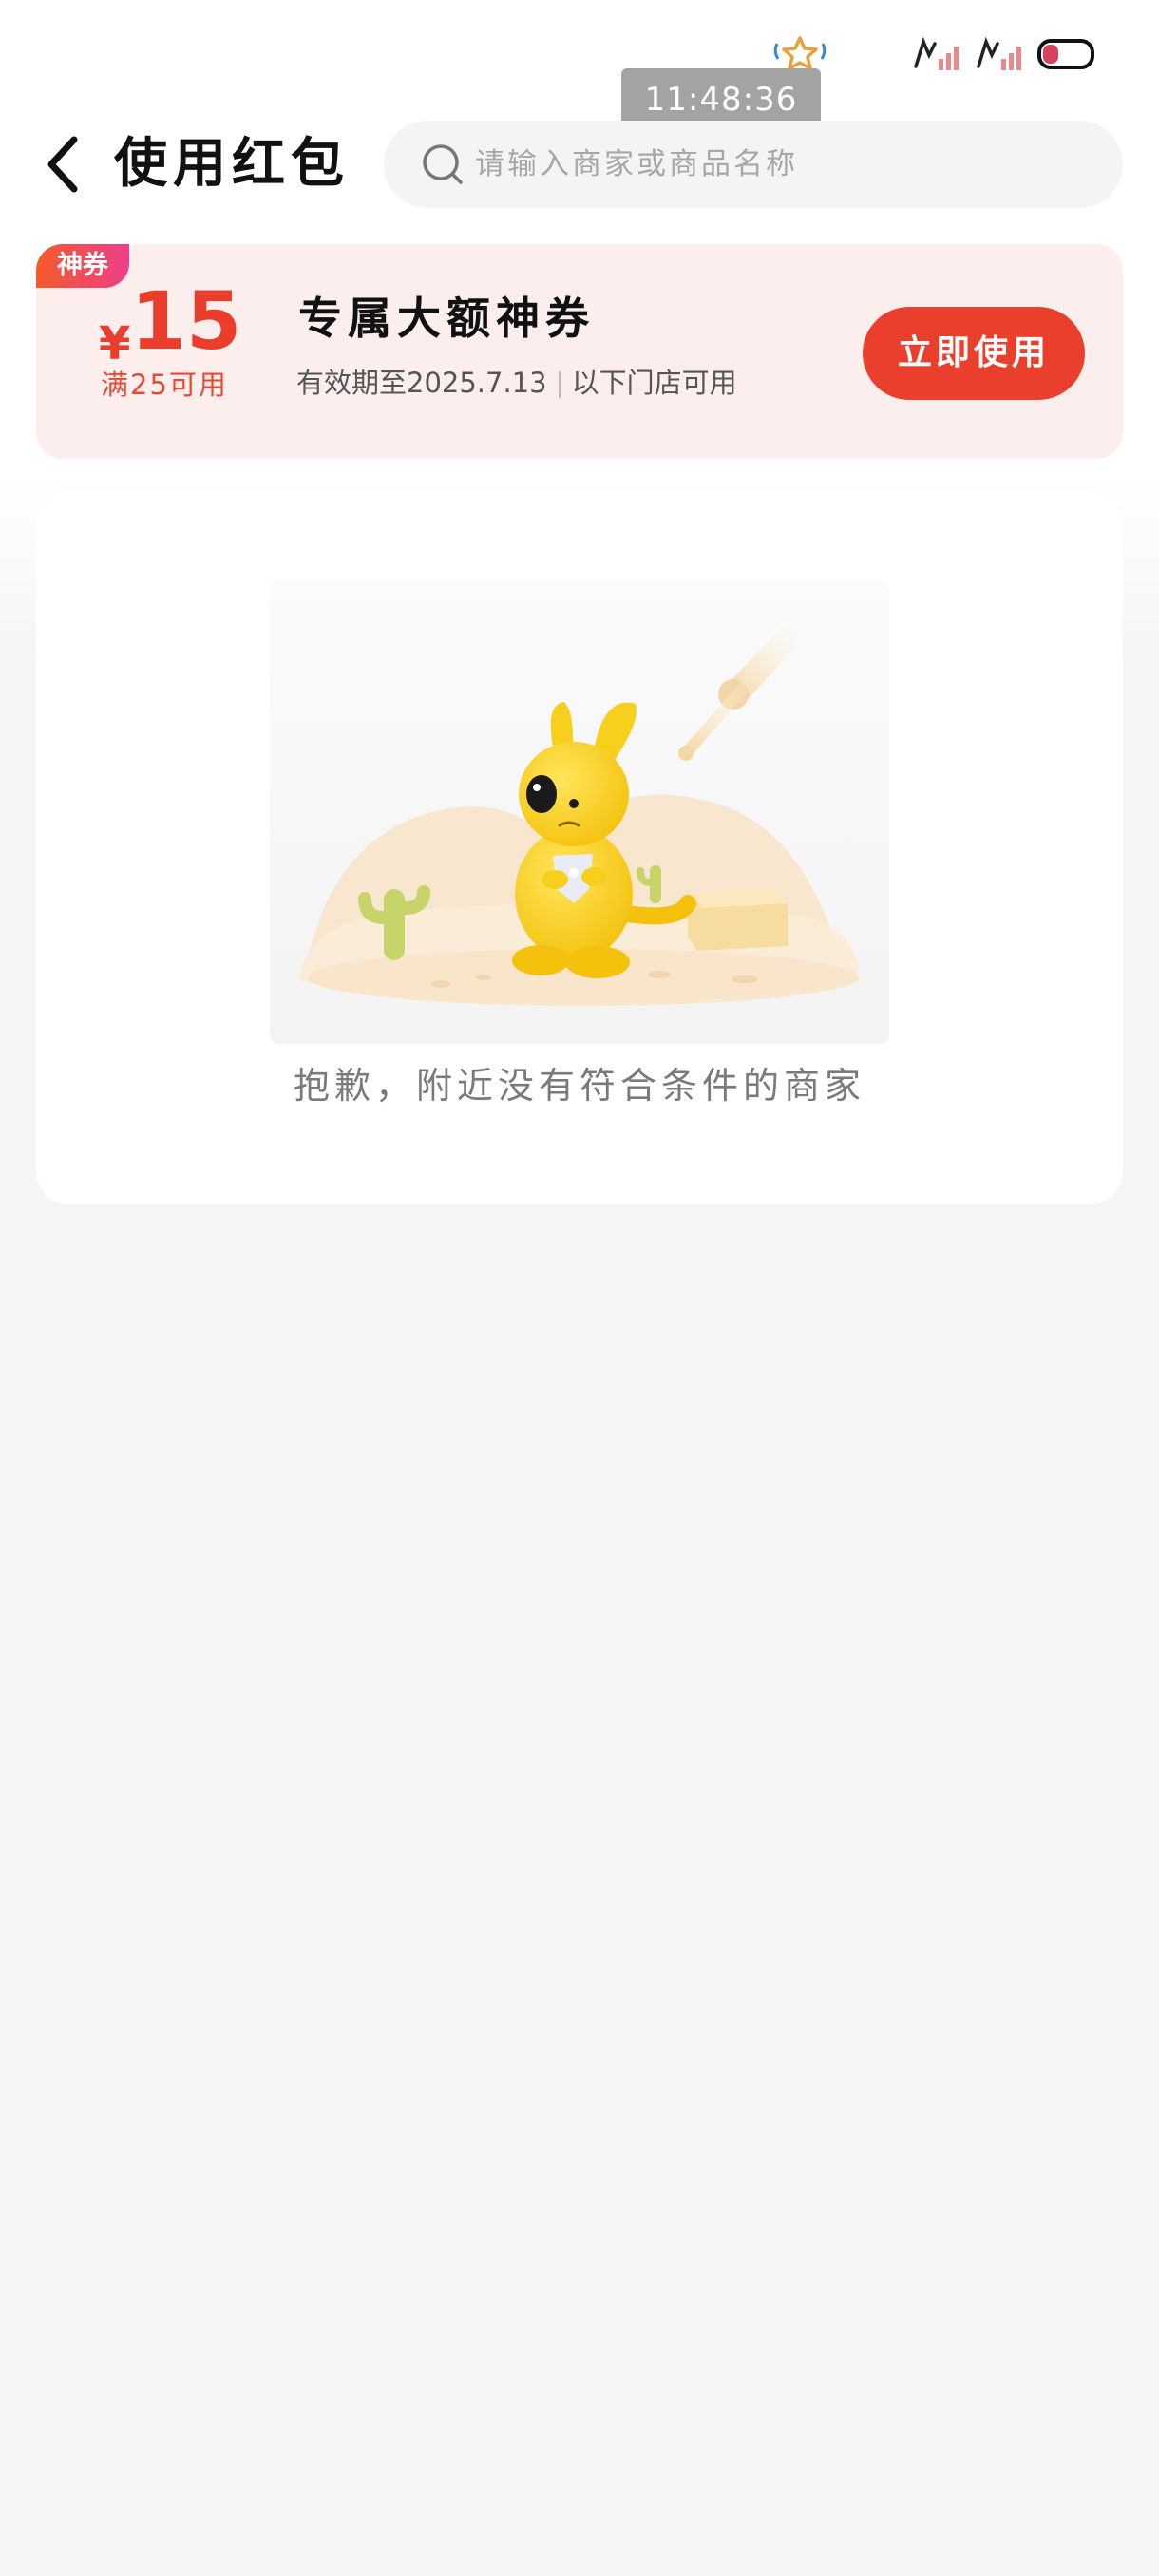 This screenshot has width=1159, height=2576. I want to click on use-now-button: 立即使用, so click(974, 353).